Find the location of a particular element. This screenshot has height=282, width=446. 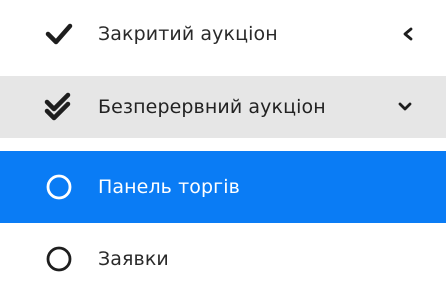

menu-item-label: Панель торгів is located at coordinates (169, 187).